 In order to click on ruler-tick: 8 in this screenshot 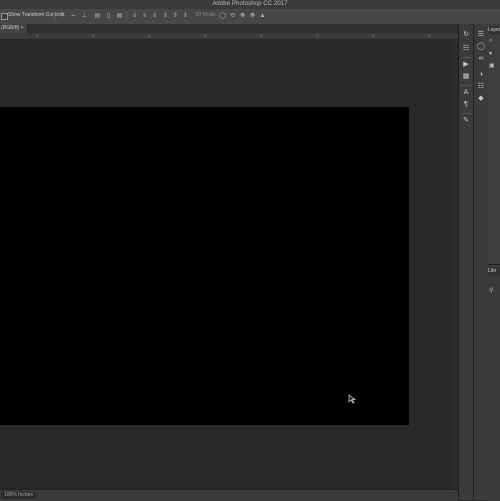, I will do `click(373, 35)`.